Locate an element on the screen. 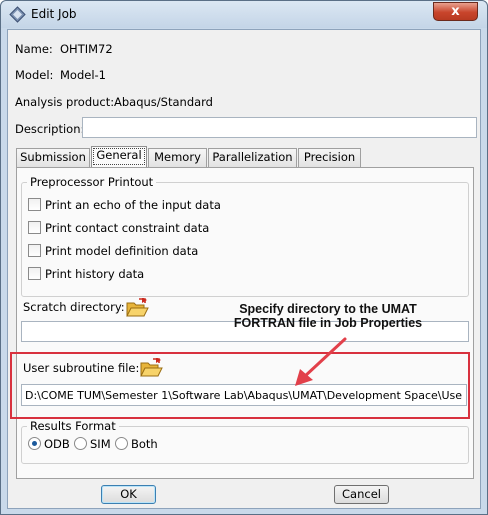 The height and width of the screenshot is (515, 488). model-definition-checkbox is located at coordinates (34, 250).